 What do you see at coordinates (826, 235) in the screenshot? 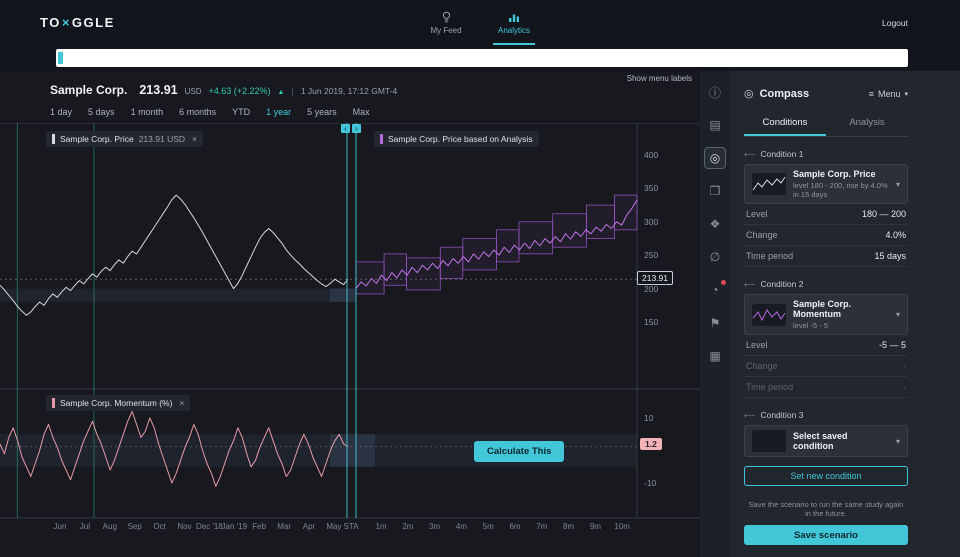
I see `condition-1-change-row: Change 4.0%` at bounding box center [826, 235].